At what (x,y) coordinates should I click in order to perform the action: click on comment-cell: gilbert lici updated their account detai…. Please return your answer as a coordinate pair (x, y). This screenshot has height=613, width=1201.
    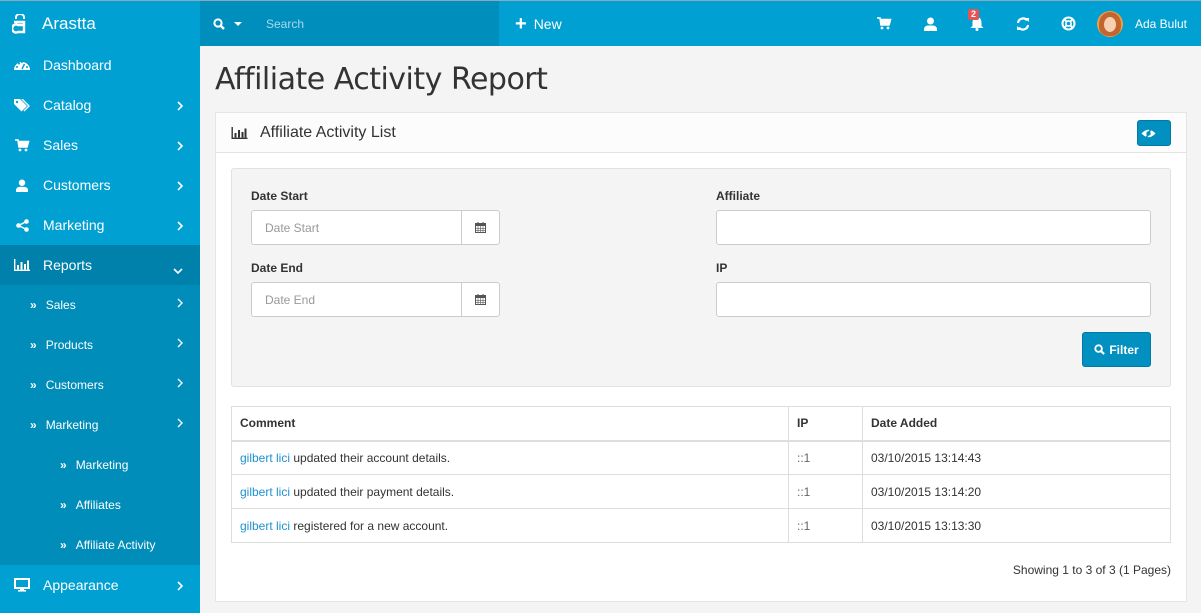
    Looking at the image, I should click on (510, 457).